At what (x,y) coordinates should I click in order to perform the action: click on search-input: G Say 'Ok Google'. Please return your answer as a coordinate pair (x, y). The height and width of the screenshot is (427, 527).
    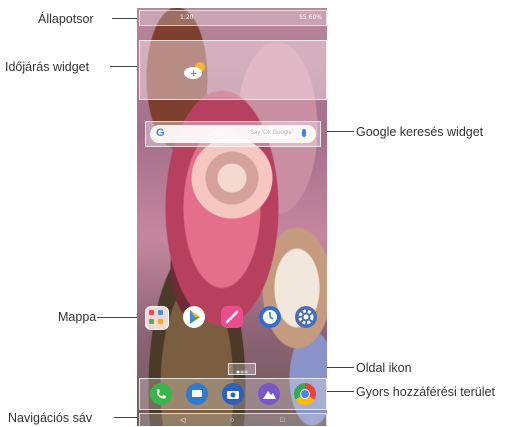
    Looking at the image, I should click on (233, 134).